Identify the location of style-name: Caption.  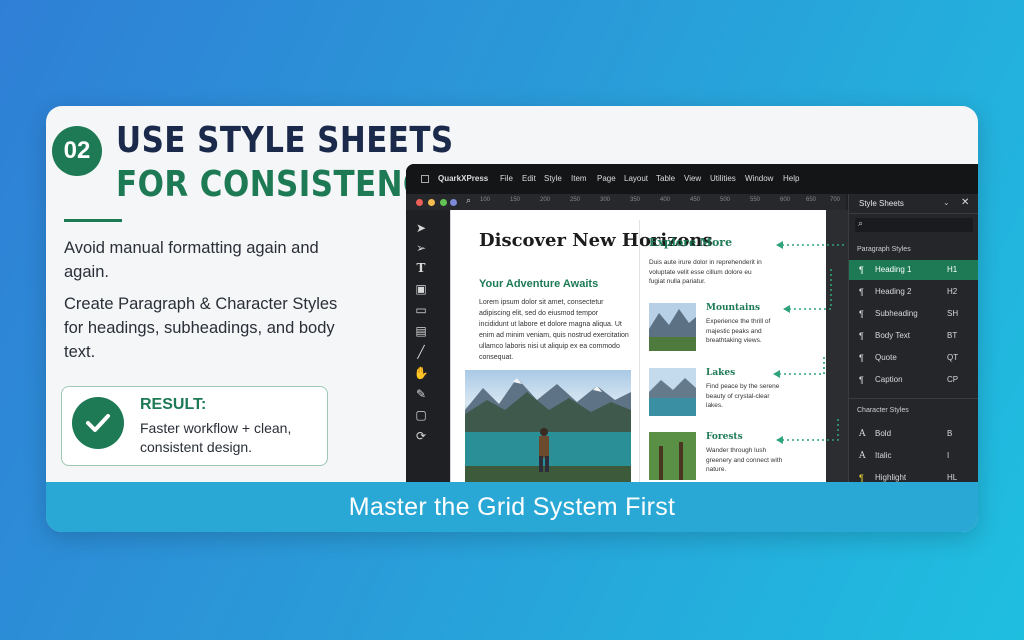
(889, 379).